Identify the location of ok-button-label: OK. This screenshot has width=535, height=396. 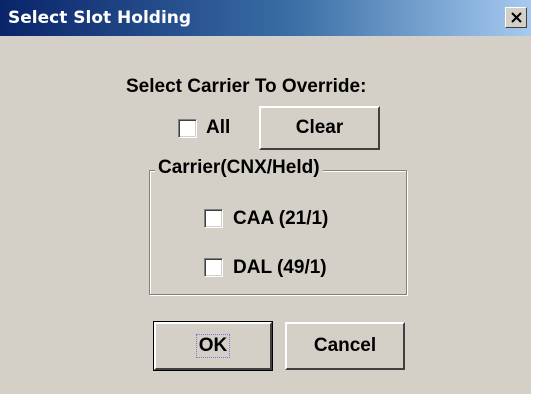
(213, 346).